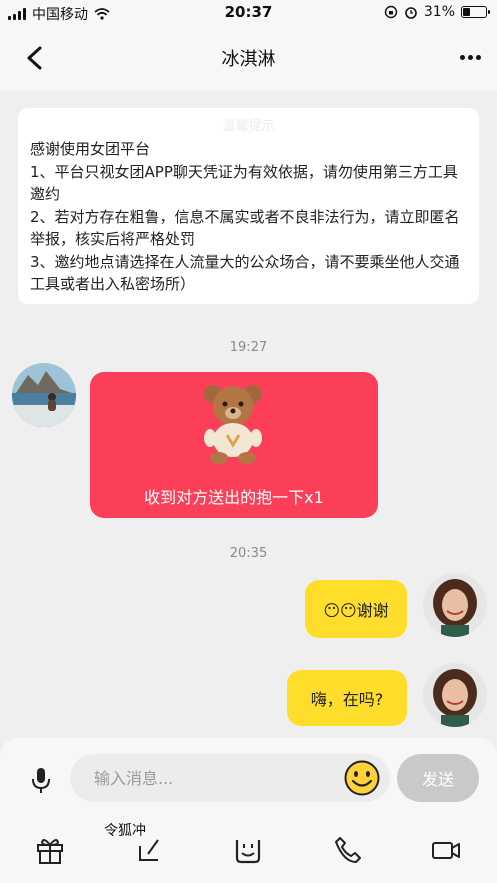  I want to click on more-dots-icon, so click(470, 57).